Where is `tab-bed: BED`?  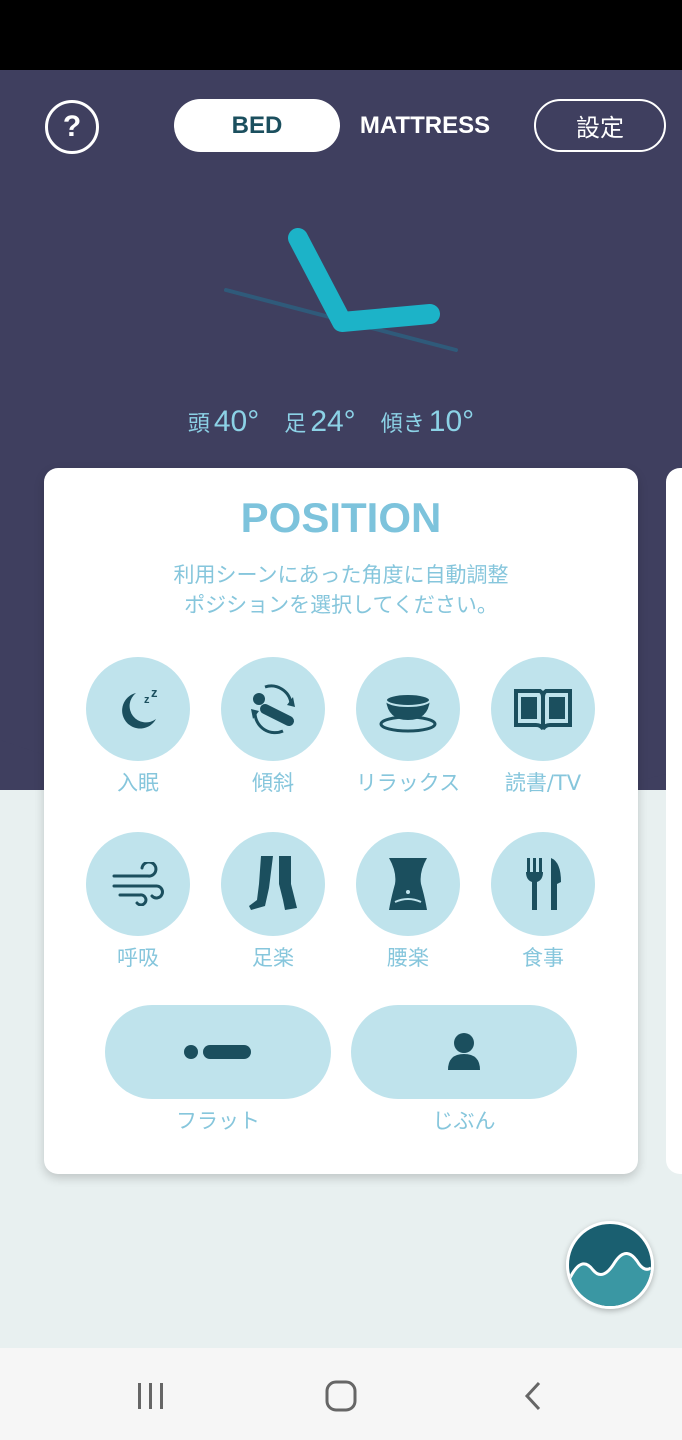 tab-bed: BED is located at coordinates (257, 125).